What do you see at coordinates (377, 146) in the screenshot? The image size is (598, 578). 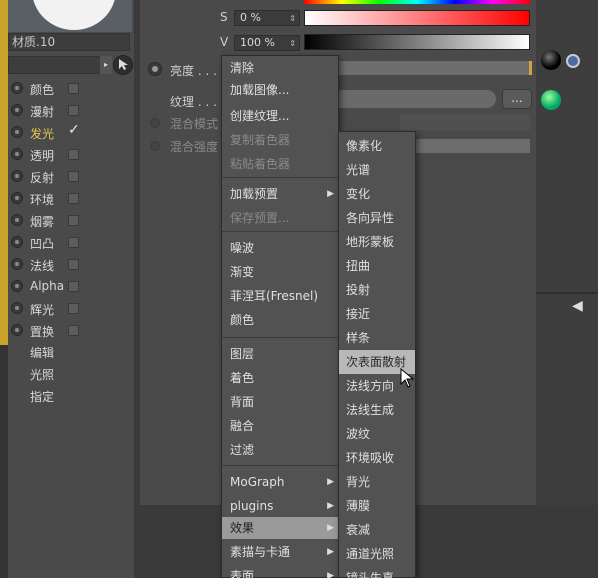 I see `submenu-item: 像素化` at bounding box center [377, 146].